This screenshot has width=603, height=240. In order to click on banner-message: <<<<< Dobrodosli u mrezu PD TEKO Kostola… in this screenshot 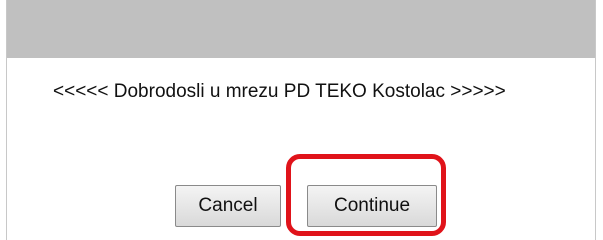, I will do `click(279, 91)`.